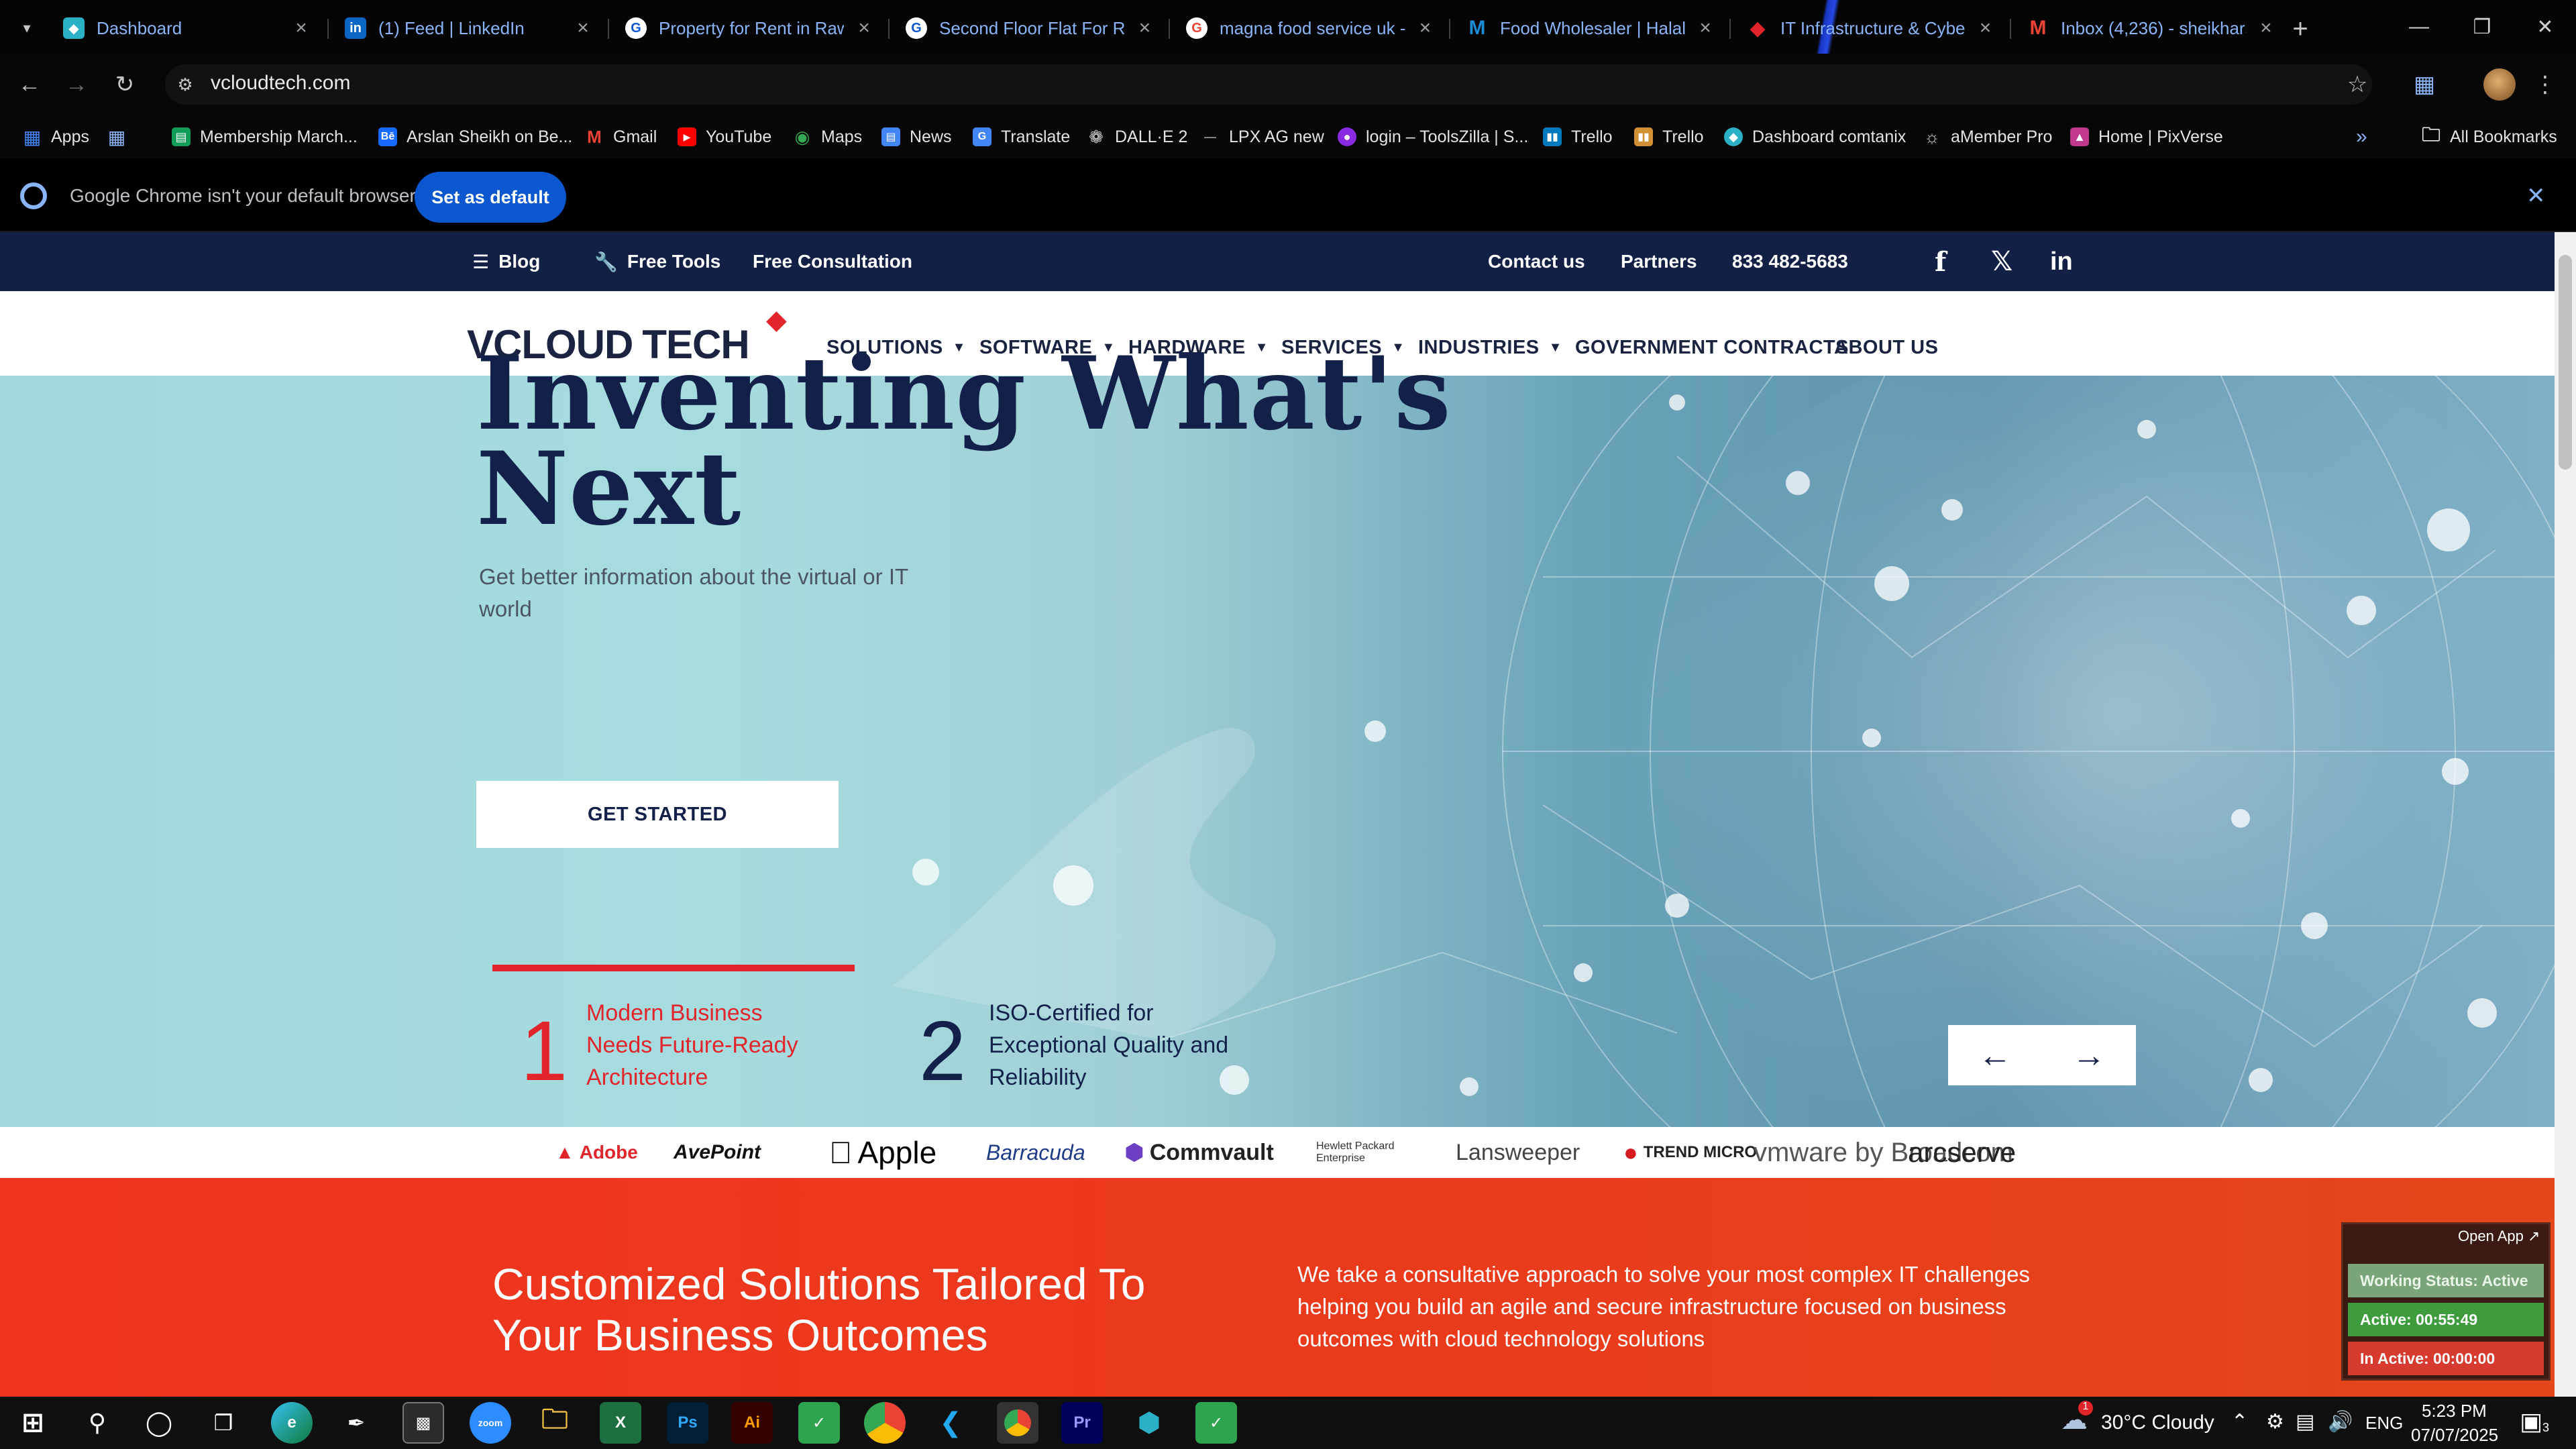 This screenshot has height=1449, width=2576. I want to click on notification-icon: ▣, so click(2531, 1421).